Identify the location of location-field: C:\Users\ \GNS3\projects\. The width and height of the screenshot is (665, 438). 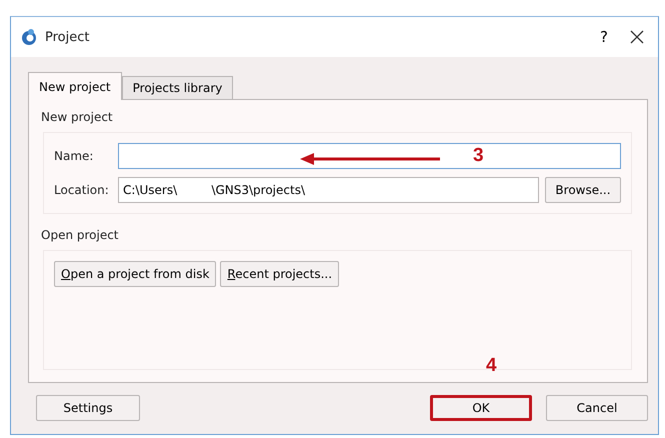
(328, 190).